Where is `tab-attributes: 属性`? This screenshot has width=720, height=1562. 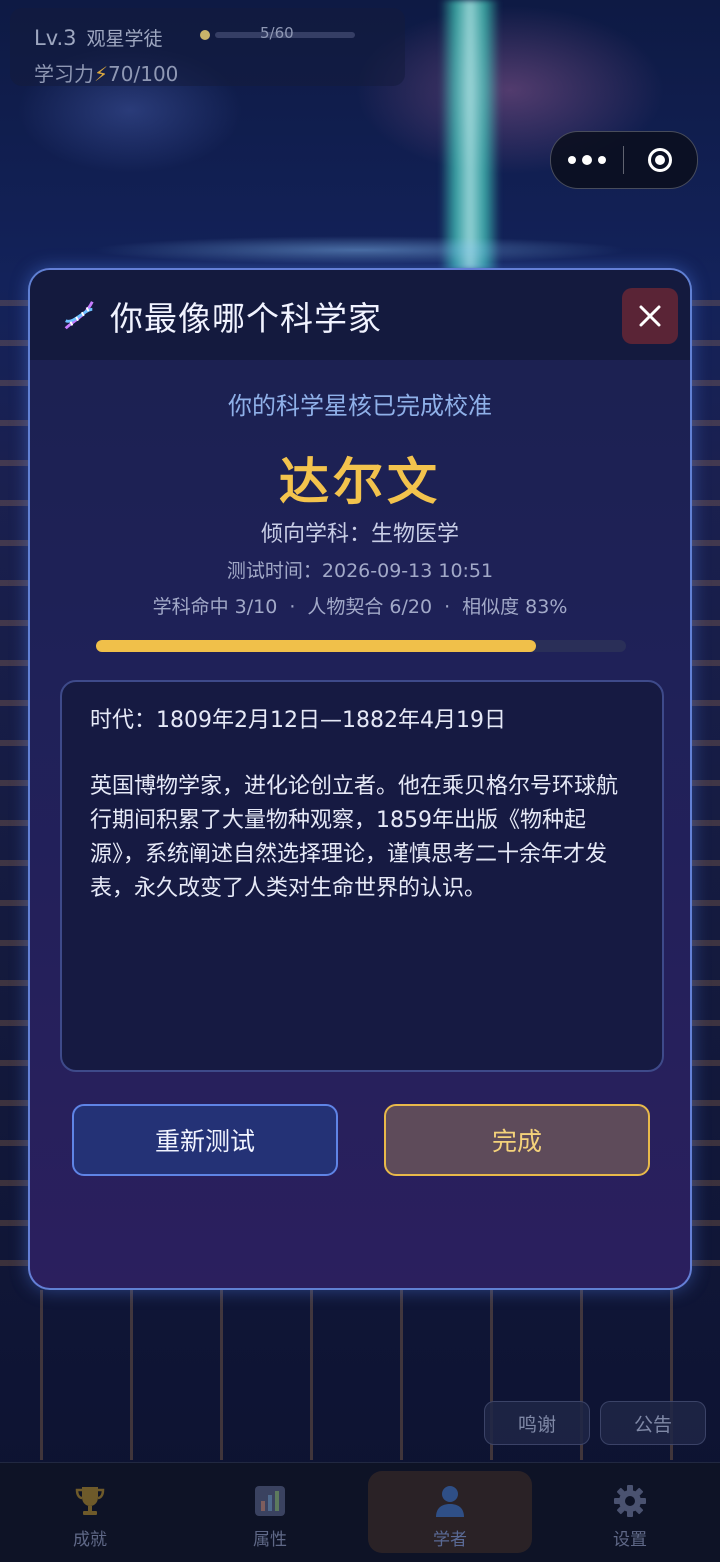 tab-attributes: 属性 is located at coordinates (270, 1512).